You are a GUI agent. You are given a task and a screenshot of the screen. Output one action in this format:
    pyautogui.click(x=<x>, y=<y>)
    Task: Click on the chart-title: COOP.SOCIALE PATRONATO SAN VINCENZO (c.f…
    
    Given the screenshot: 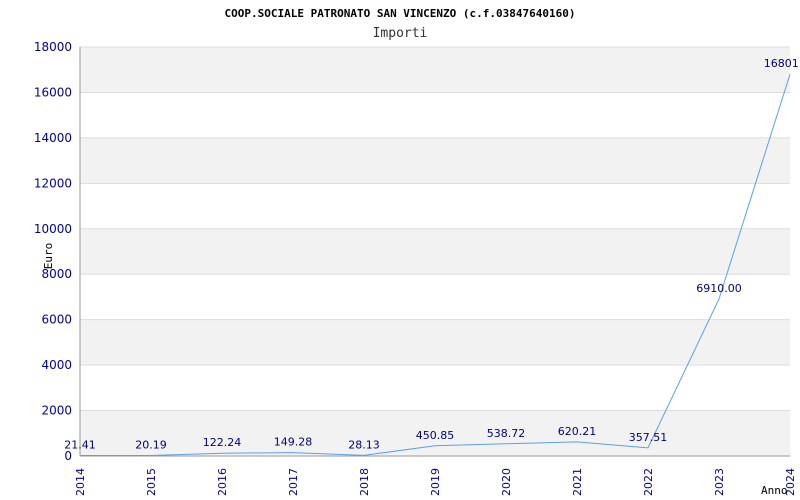 What is the action you would take?
    pyautogui.click(x=400, y=13)
    